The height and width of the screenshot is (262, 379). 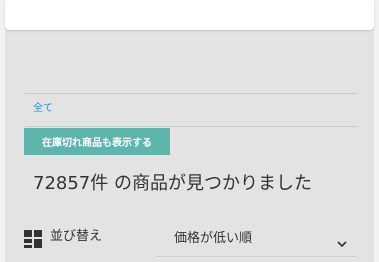 I want to click on grid-sort-icon, so click(x=33, y=239).